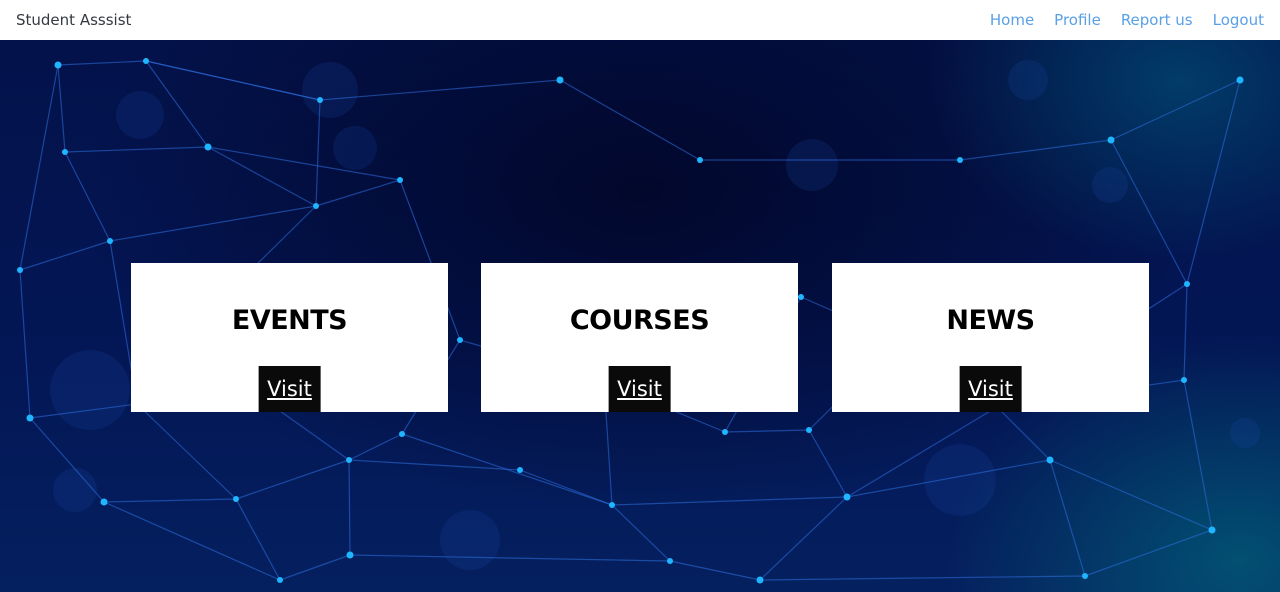 This screenshot has width=1280, height=592. Describe the element at coordinates (289, 320) in the screenshot. I see `events-card-title: EVENTS` at that location.